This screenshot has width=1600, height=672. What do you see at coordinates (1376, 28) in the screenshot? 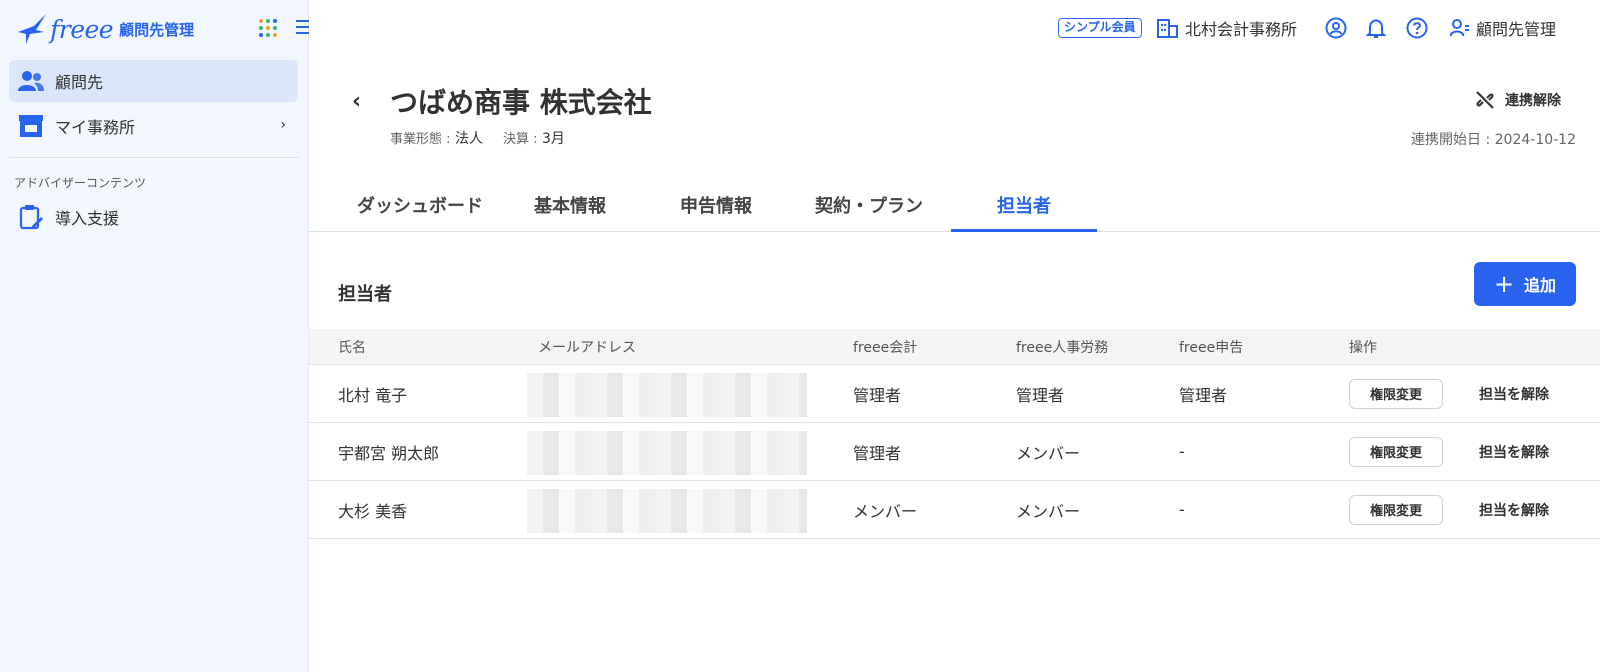
I see `bell-icon` at bounding box center [1376, 28].